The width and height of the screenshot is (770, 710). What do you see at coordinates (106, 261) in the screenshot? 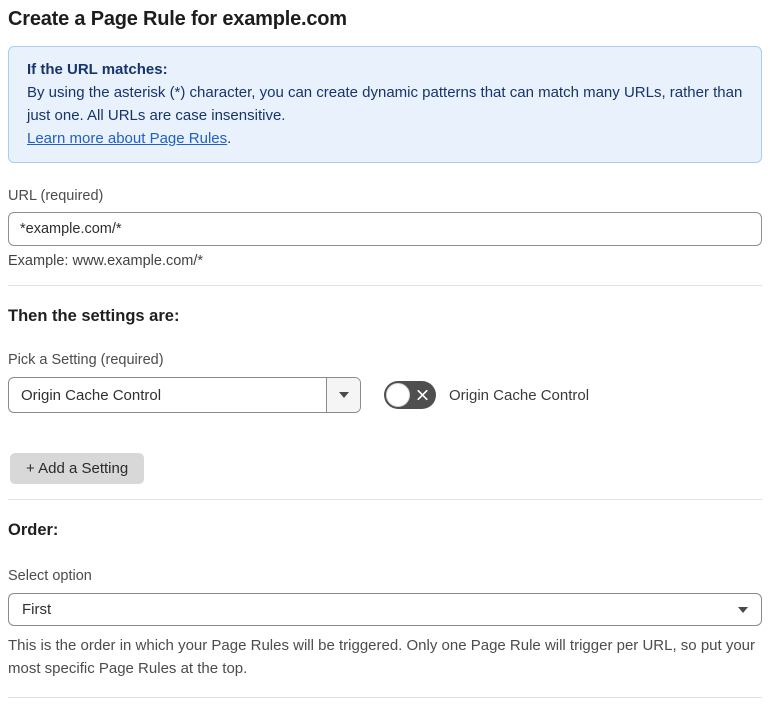
I see `url-example-helper: Example: www.example.com/*` at bounding box center [106, 261].